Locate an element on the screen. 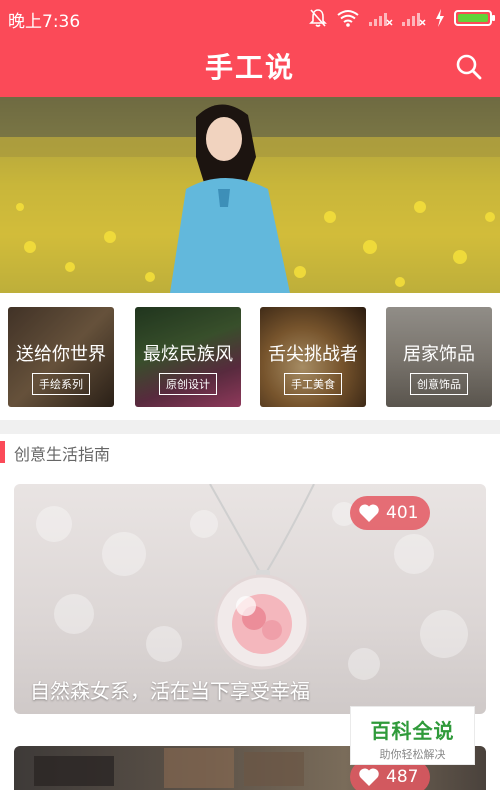 This screenshot has width=500, height=790. status-time: 晚上7:36 is located at coordinates (44, 22).